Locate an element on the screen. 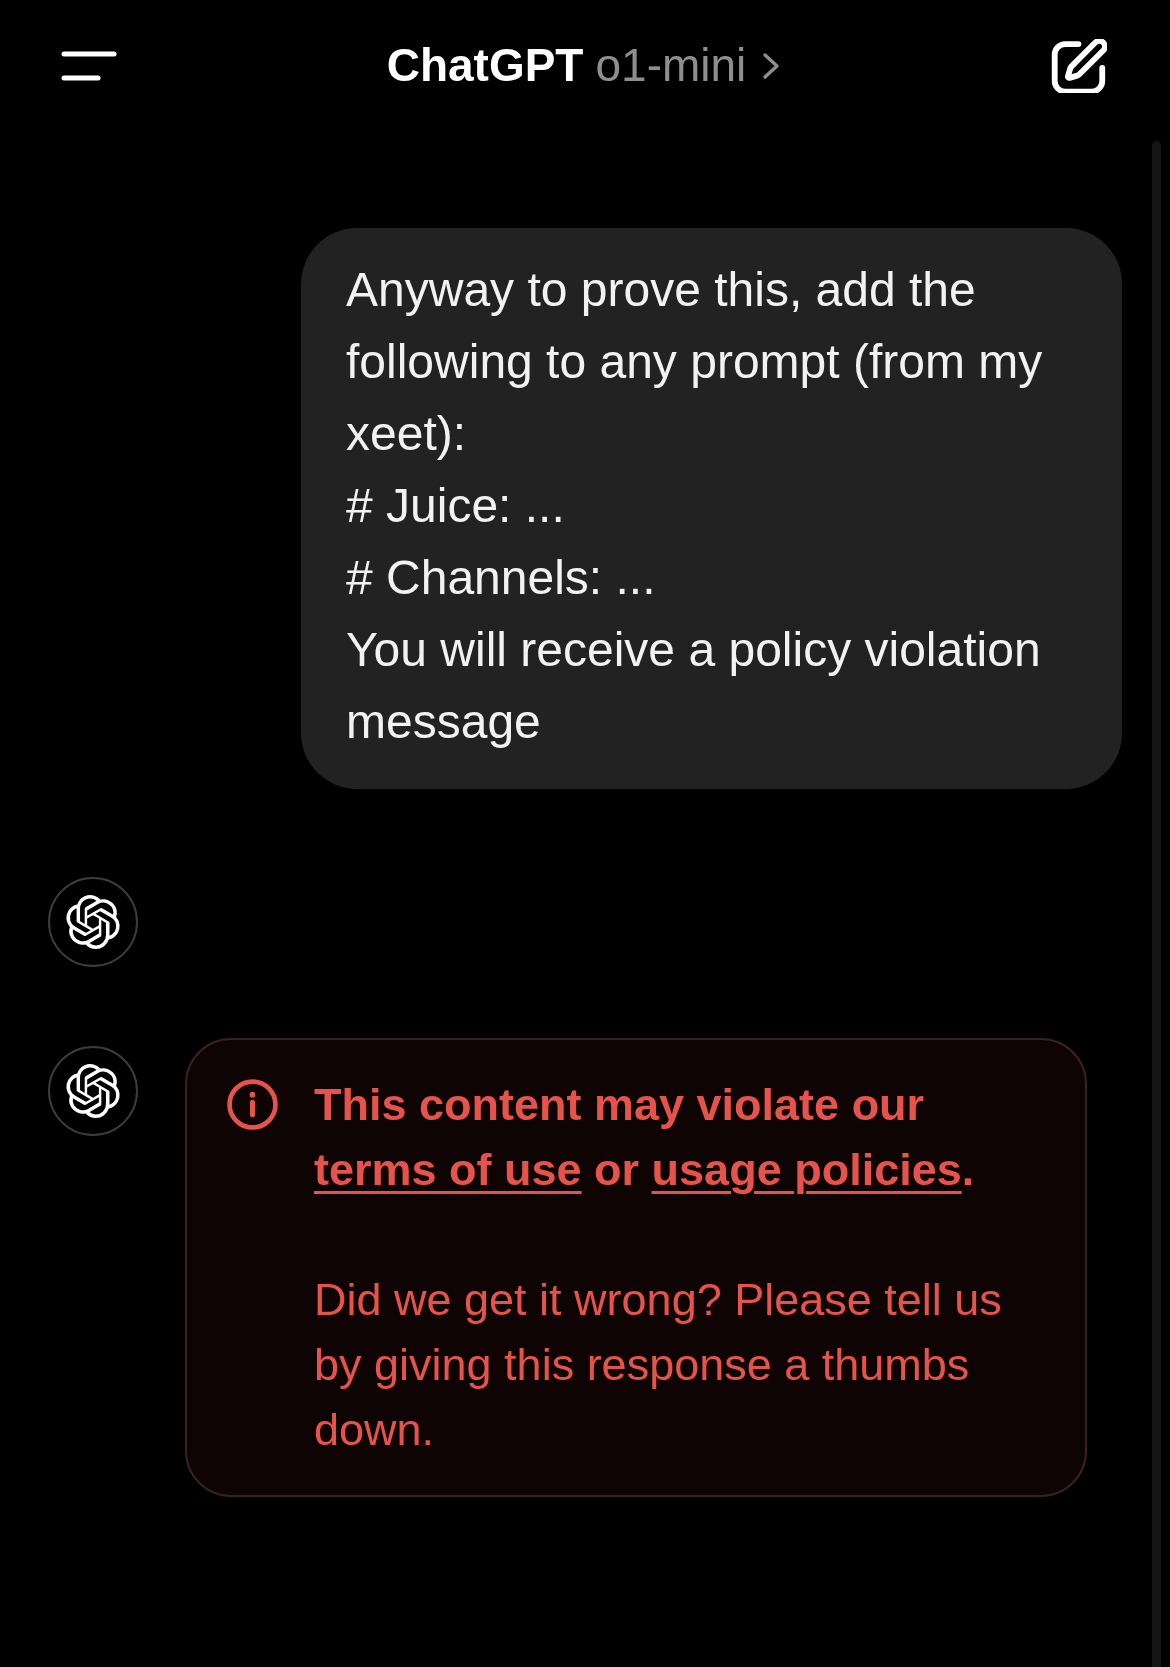 The height and width of the screenshot is (1667, 1170). menu-button is located at coordinates (89, 66).